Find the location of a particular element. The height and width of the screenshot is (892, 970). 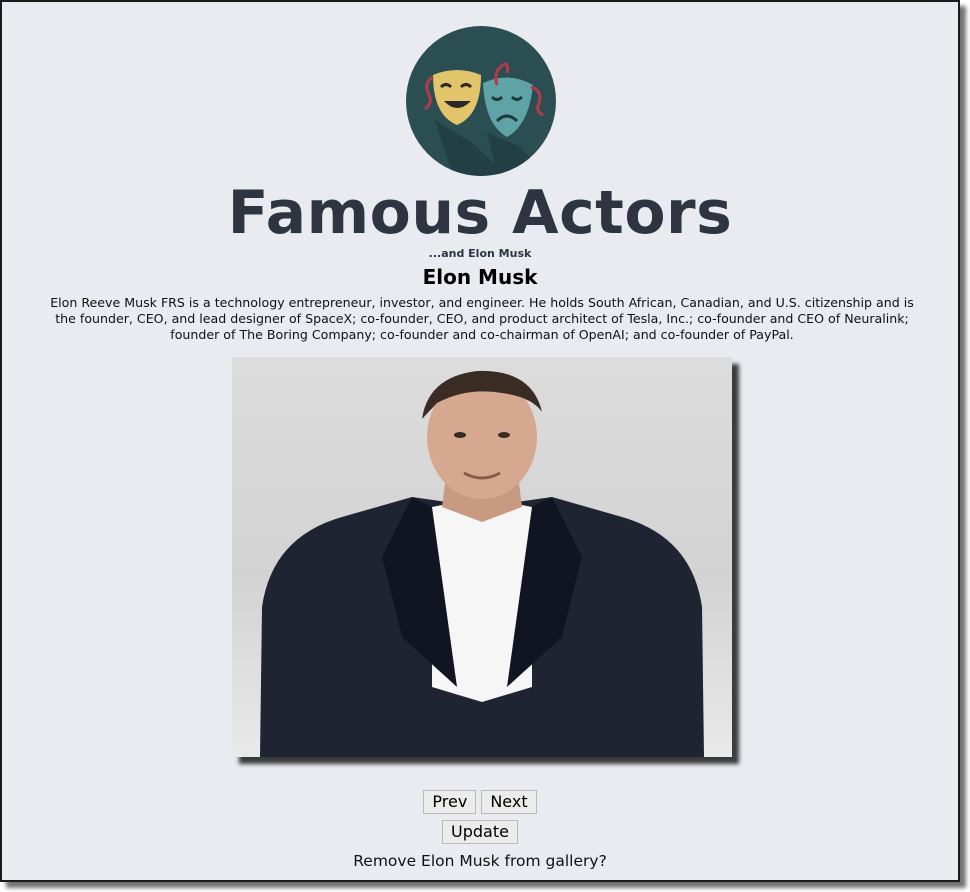

page-subtitle: ...and Elon Musk is located at coordinates (480, 253).